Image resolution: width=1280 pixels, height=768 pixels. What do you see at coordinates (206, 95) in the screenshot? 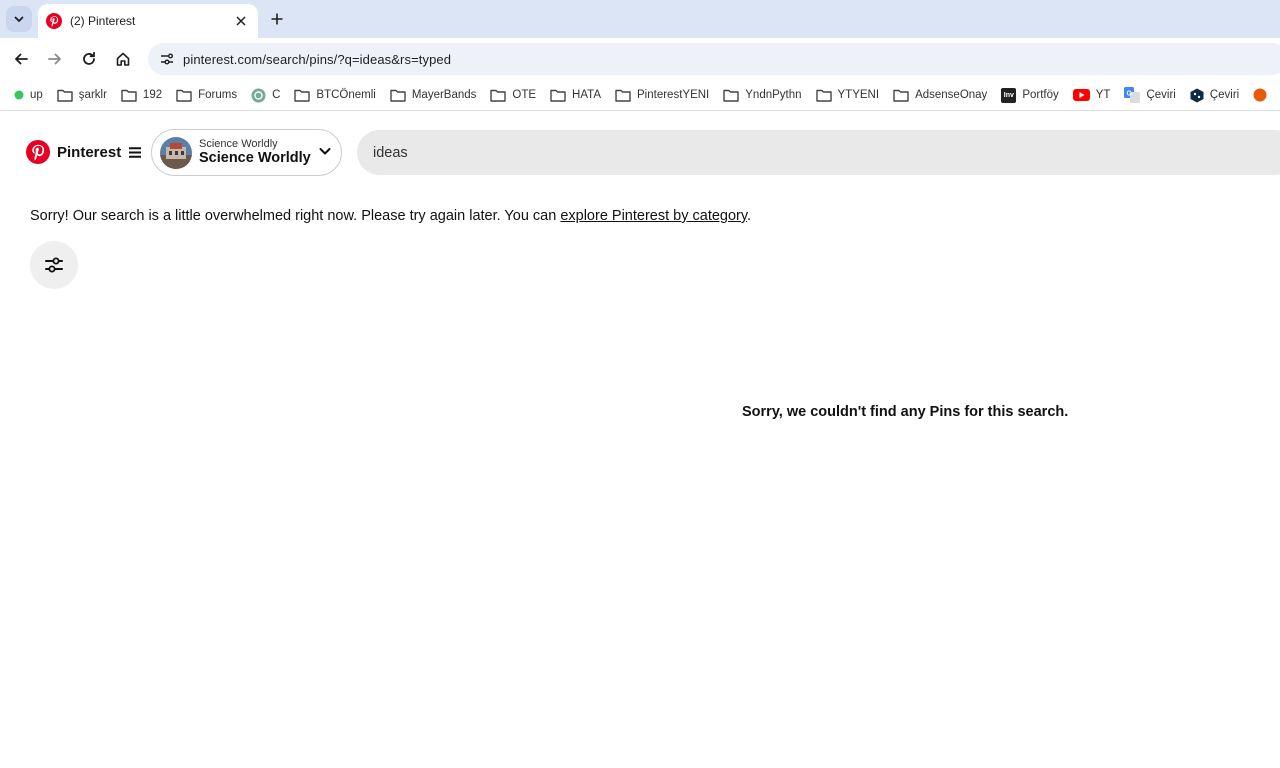
I see `bookmark-folder: Forums` at bounding box center [206, 95].